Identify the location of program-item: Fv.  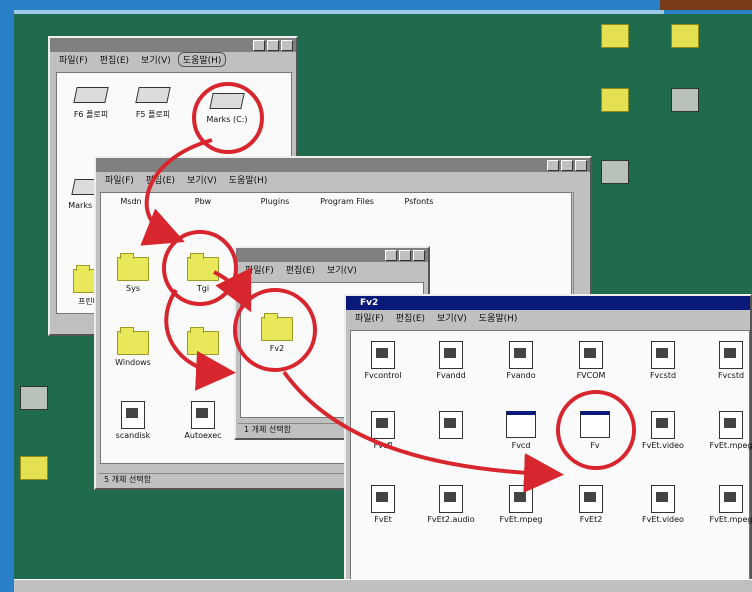
(595, 430).